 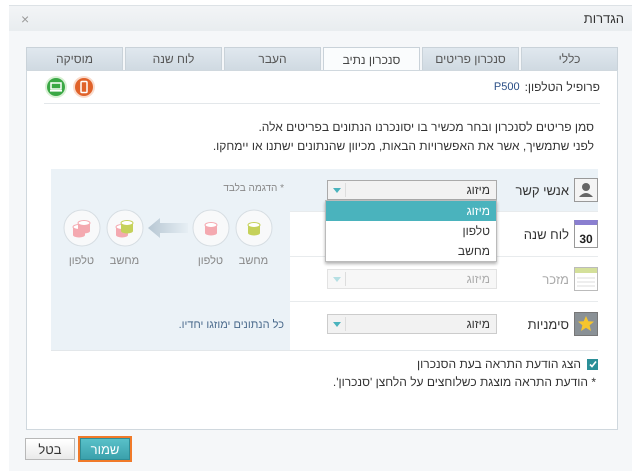 What do you see at coordinates (56, 87) in the screenshot?
I see `laptop-icon` at bounding box center [56, 87].